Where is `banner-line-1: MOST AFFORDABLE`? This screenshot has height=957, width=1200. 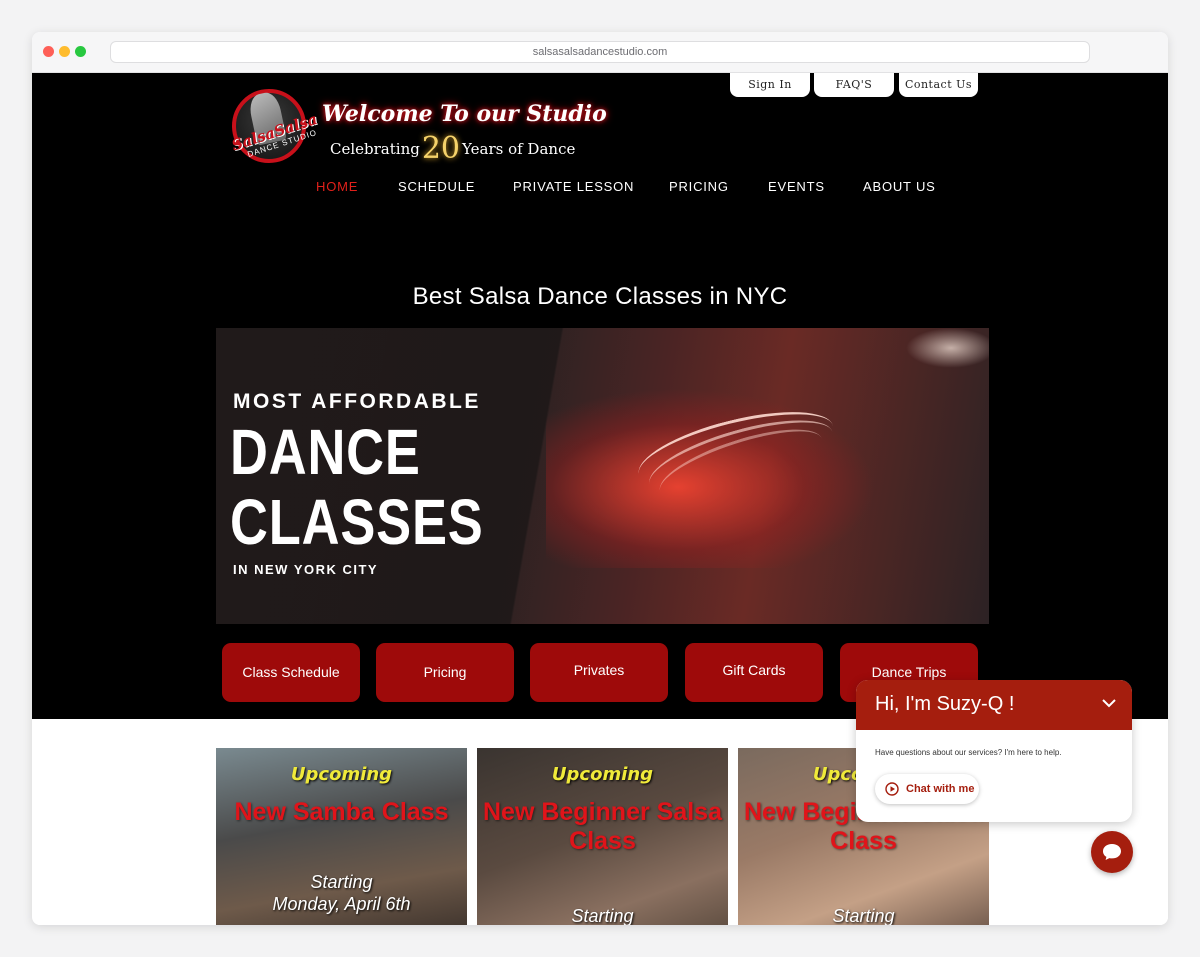
banner-line-1: MOST AFFORDABLE is located at coordinates (357, 401).